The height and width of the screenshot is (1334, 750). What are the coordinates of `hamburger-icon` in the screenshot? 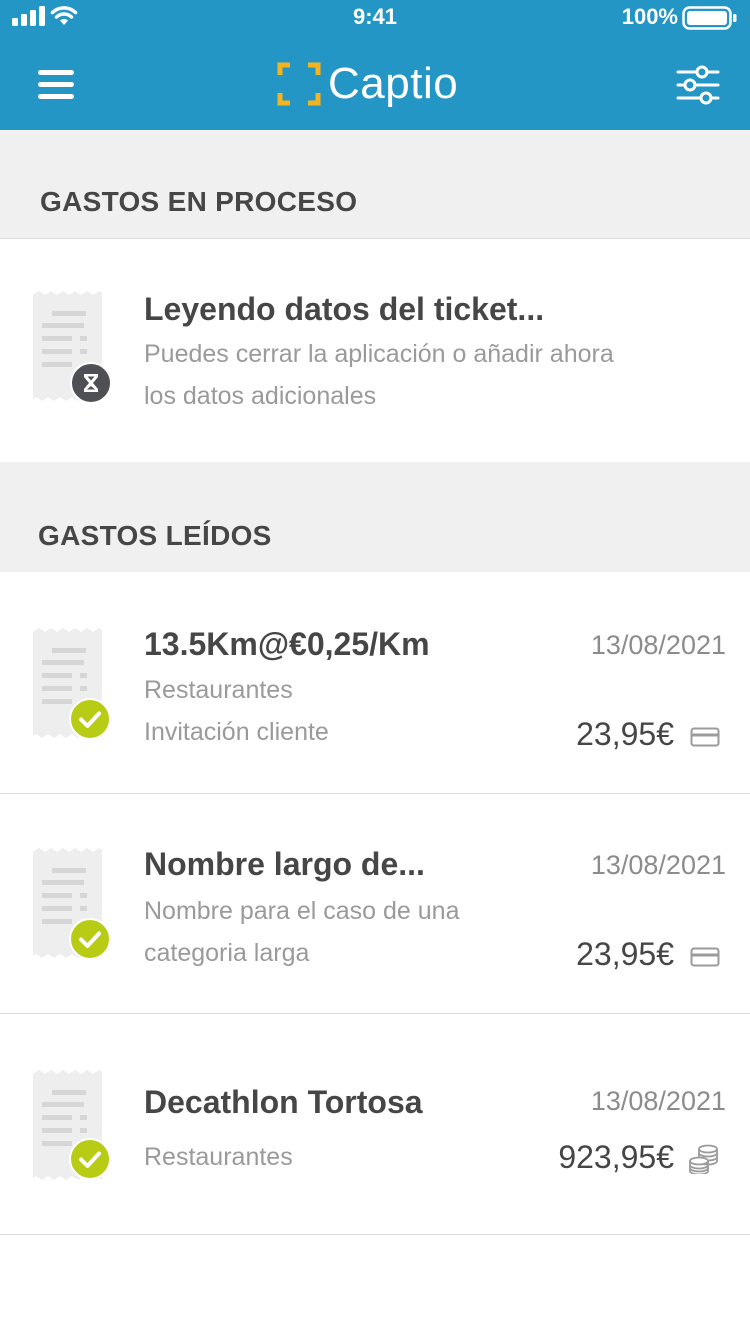 It's located at (56, 84).